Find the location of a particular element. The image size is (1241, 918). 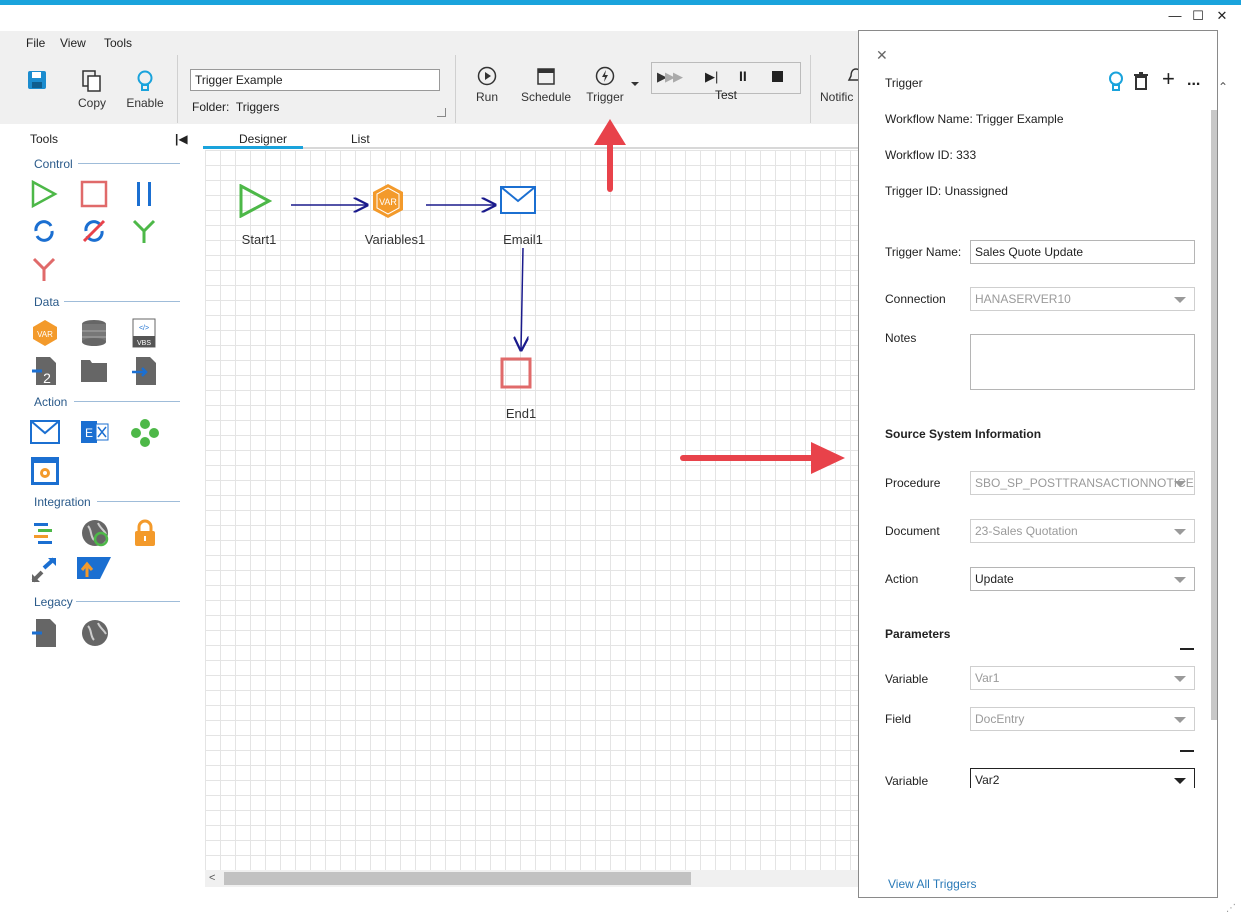

program-tool-icon is located at coordinates (45, 471).